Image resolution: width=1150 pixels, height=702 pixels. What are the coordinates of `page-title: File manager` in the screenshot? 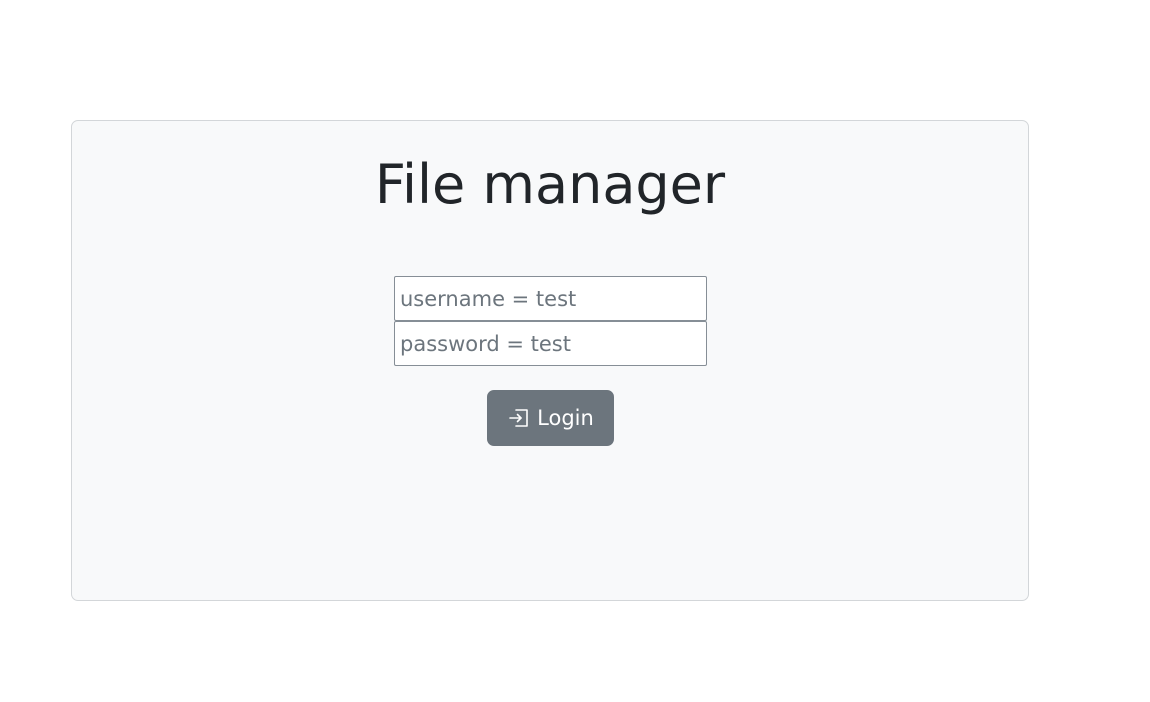 It's located at (550, 184).